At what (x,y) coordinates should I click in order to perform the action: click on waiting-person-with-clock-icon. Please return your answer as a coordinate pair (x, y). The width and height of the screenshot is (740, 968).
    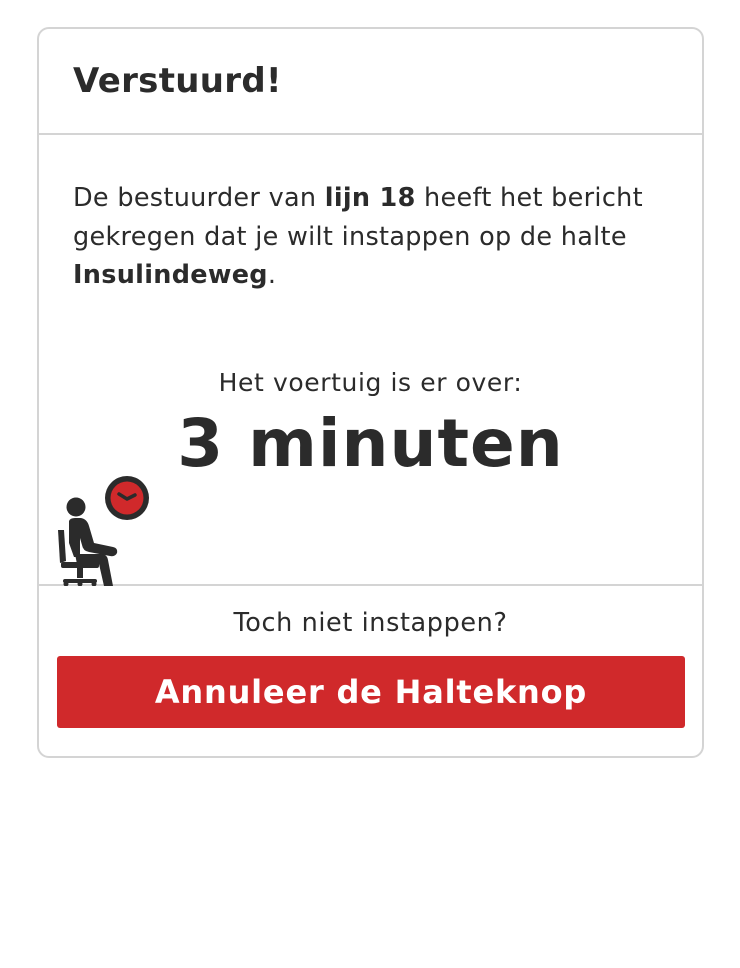
    Looking at the image, I should click on (103, 531).